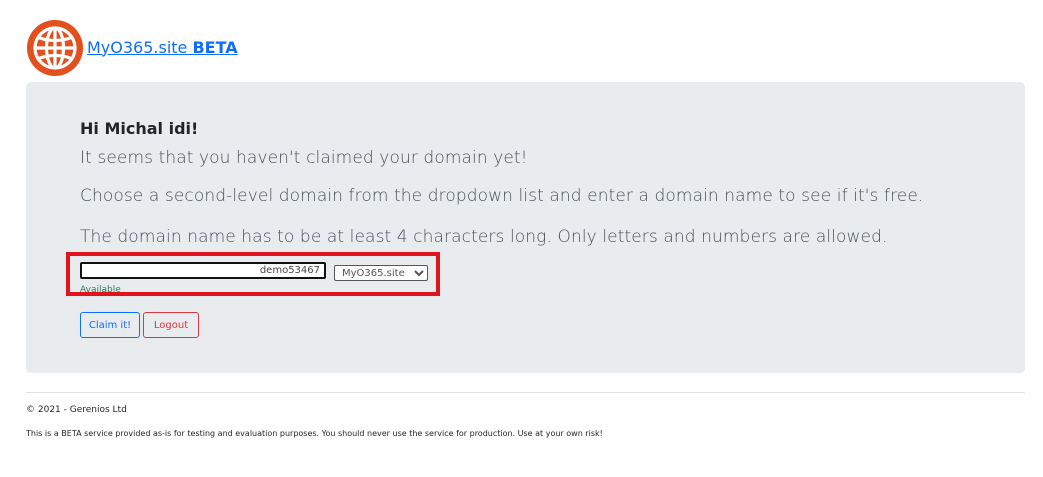  What do you see at coordinates (381, 273) in the screenshot?
I see `domain-suffix-select: MyO365.site` at bounding box center [381, 273].